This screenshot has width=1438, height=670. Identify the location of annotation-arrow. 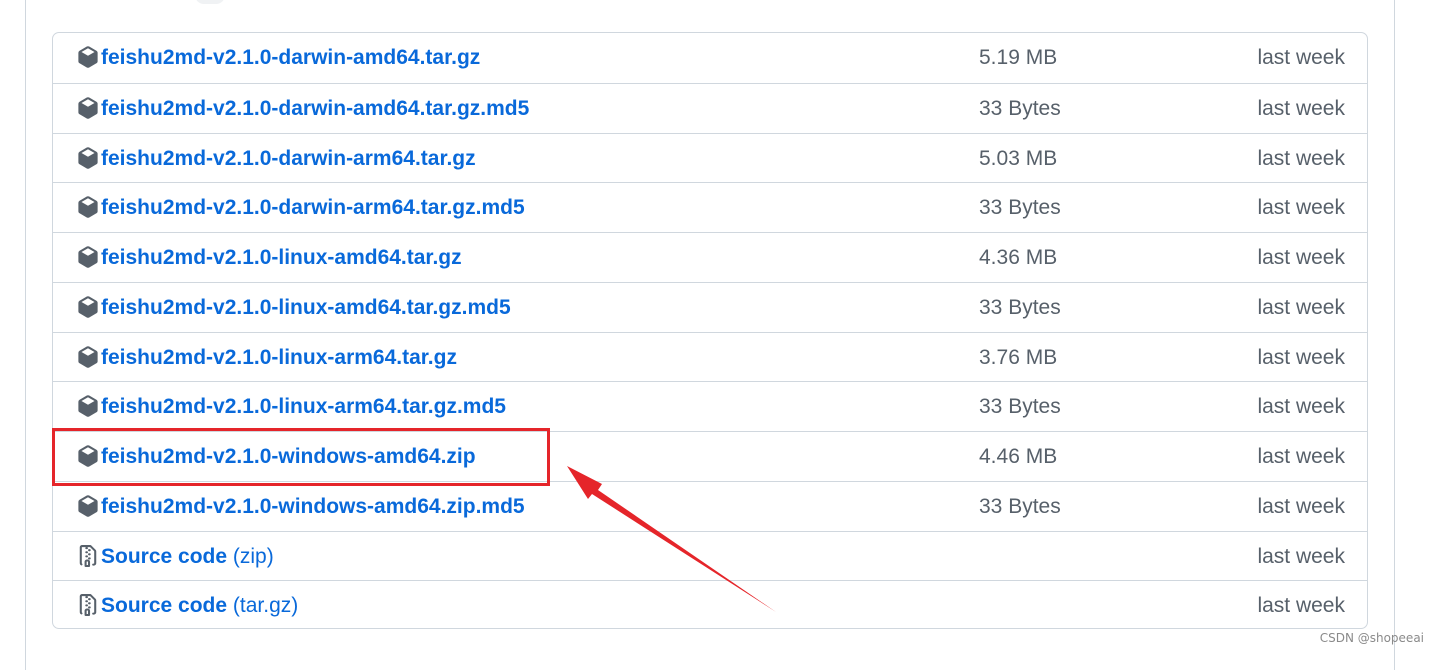
(671, 539).